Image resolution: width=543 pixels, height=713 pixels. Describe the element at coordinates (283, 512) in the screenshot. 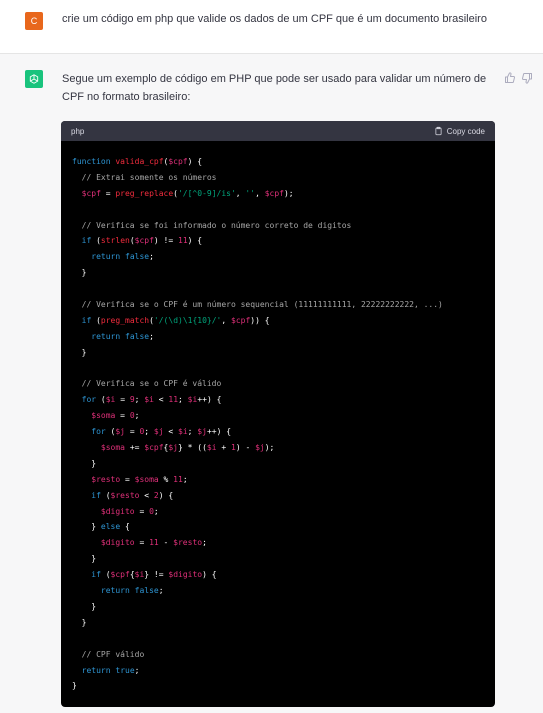

I see `code-line: $digito = 0;` at that location.